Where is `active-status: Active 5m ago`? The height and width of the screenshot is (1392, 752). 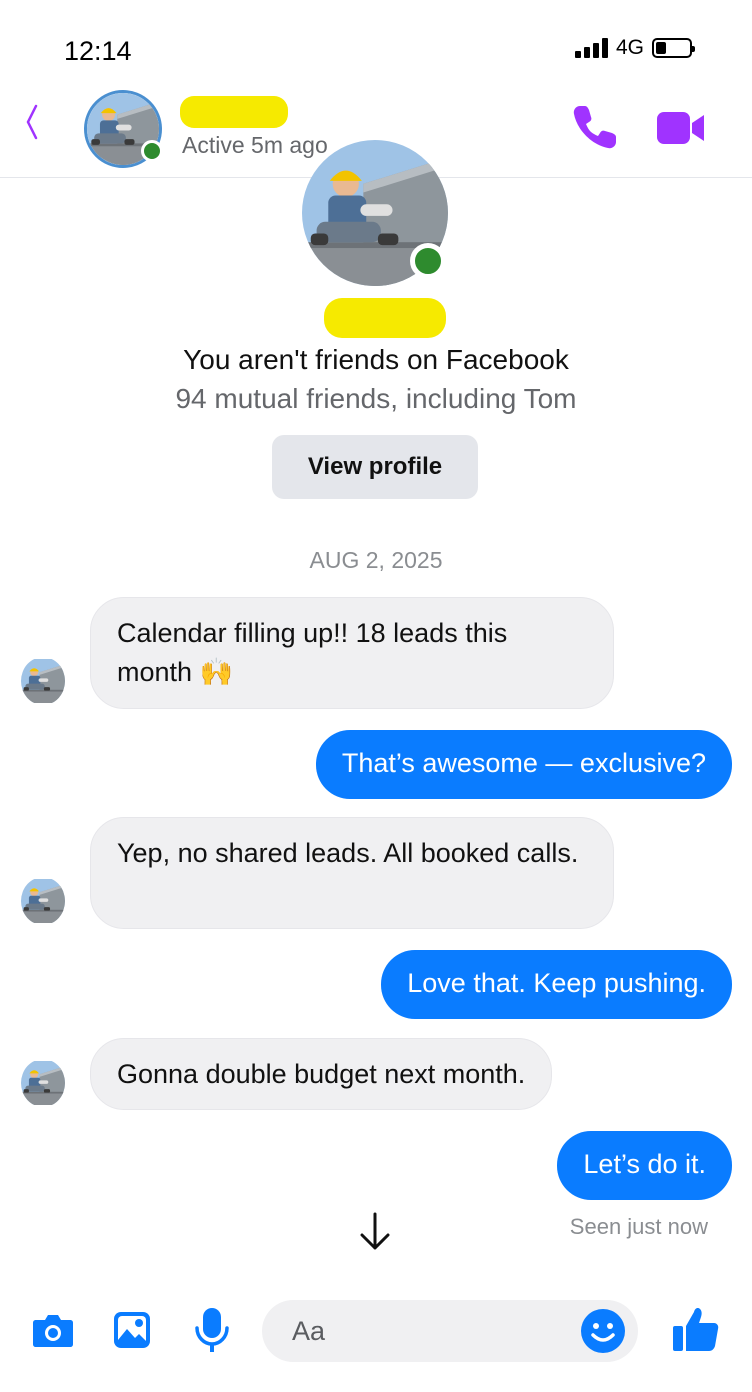
active-status: Active 5m ago is located at coordinates (255, 145).